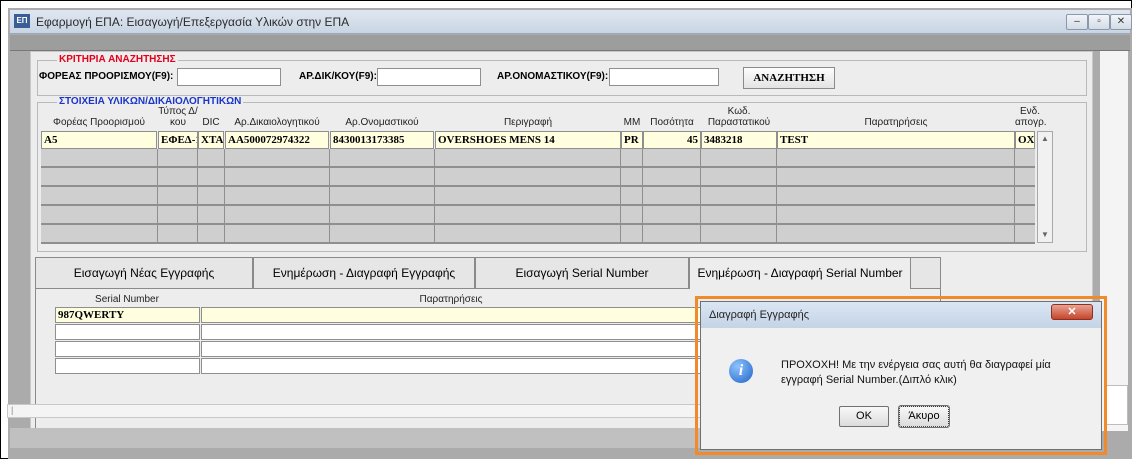 Image resolution: width=1132 pixels, height=459 pixels. What do you see at coordinates (277, 140) in the screenshot?
I see `cell-ar-dik: AA500072974322` at bounding box center [277, 140].